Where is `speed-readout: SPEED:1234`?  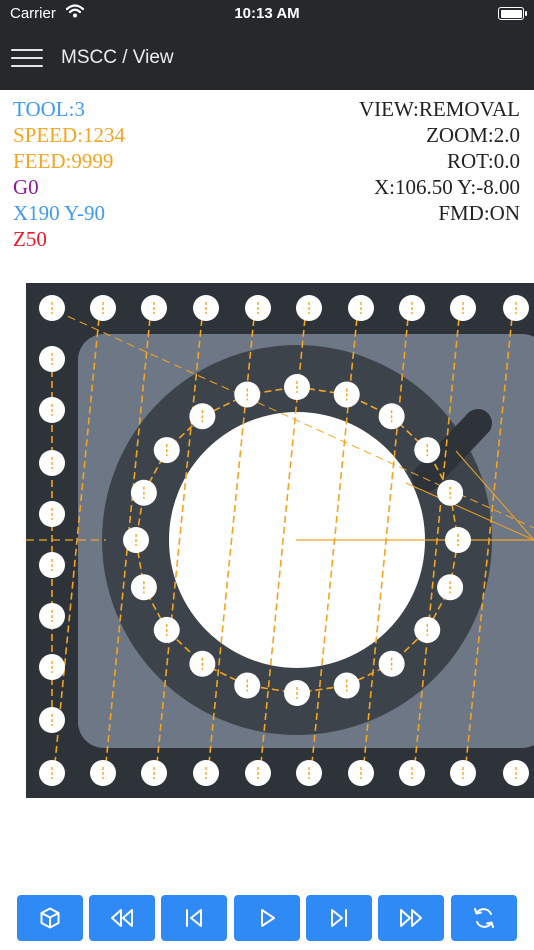
speed-readout: SPEED:1234 is located at coordinates (69, 135).